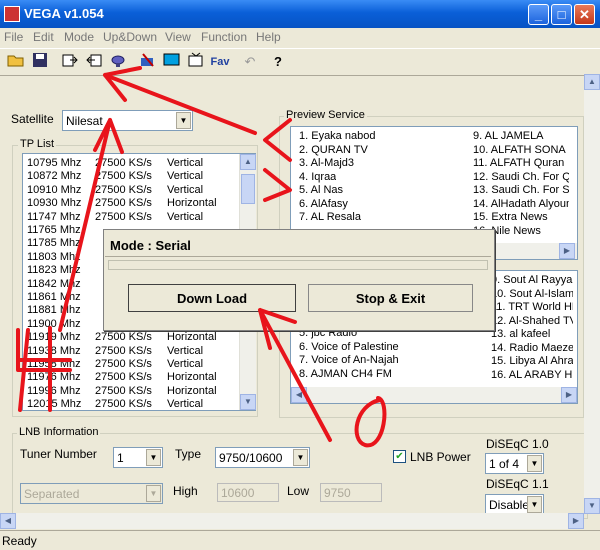 This screenshot has height=550, width=600. Describe the element at coordinates (349, 347) in the screenshot. I see `service-item: 6. Voice of Palestine` at that location.